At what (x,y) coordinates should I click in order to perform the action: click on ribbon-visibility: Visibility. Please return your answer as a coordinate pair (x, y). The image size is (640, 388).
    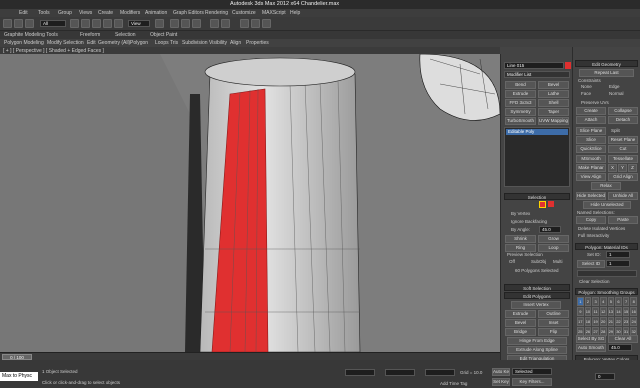
    Looking at the image, I should click on (218, 43).